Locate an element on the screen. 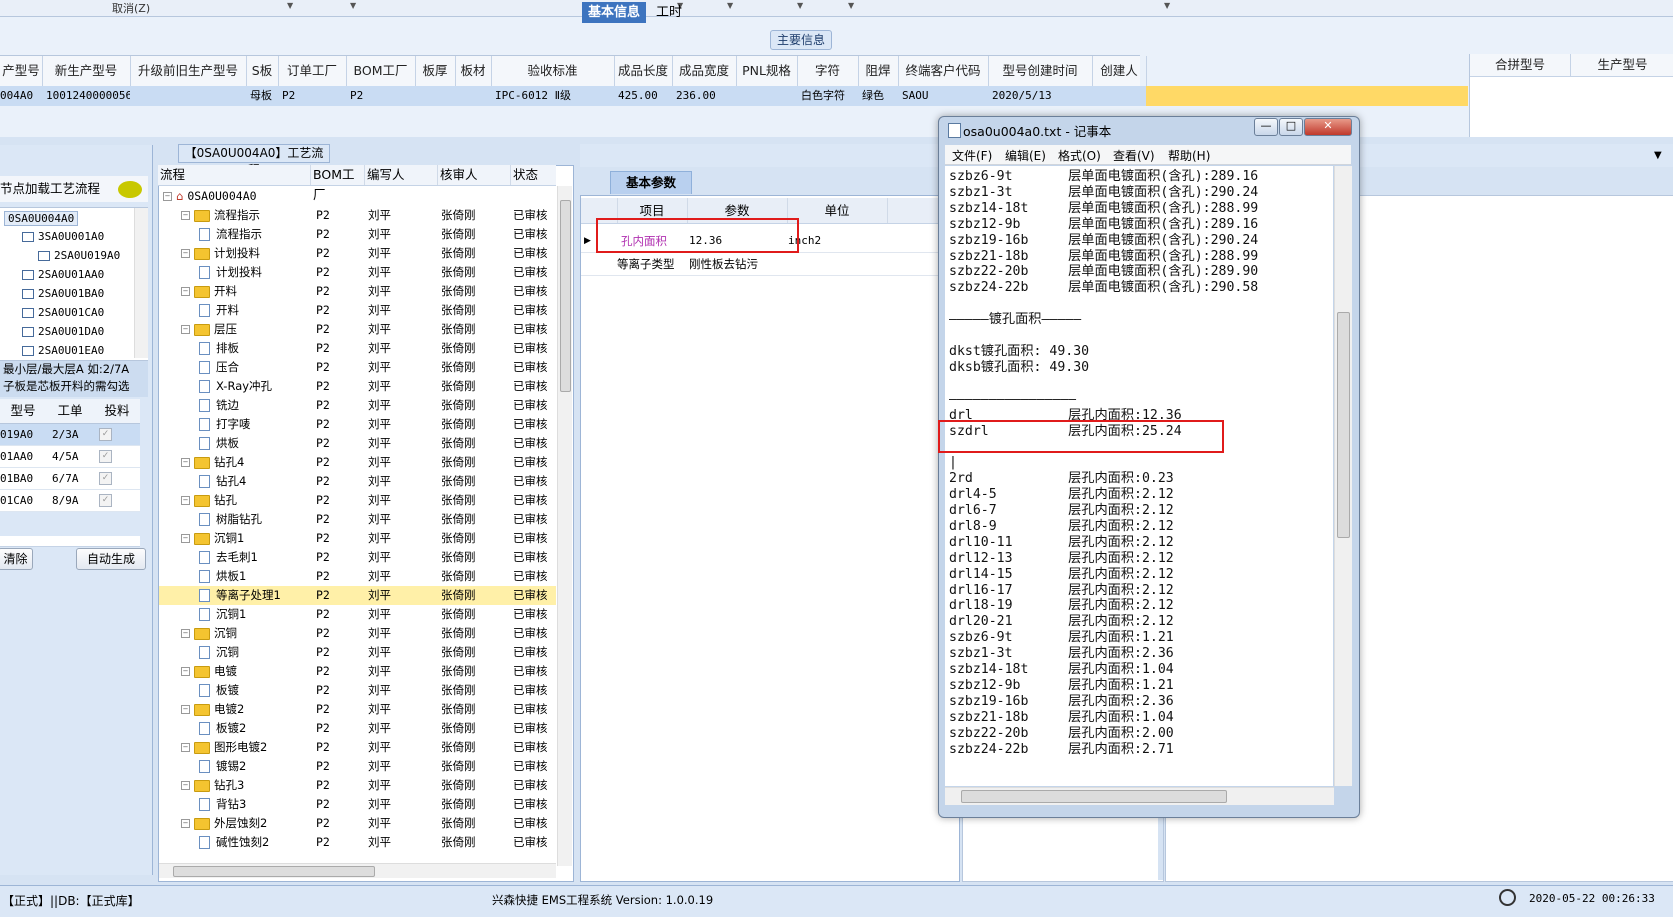 The height and width of the screenshot is (917, 1673). flow-tree-row: 板镀 P2 刘平 张倚刚 已审核 is located at coordinates (357, 690).